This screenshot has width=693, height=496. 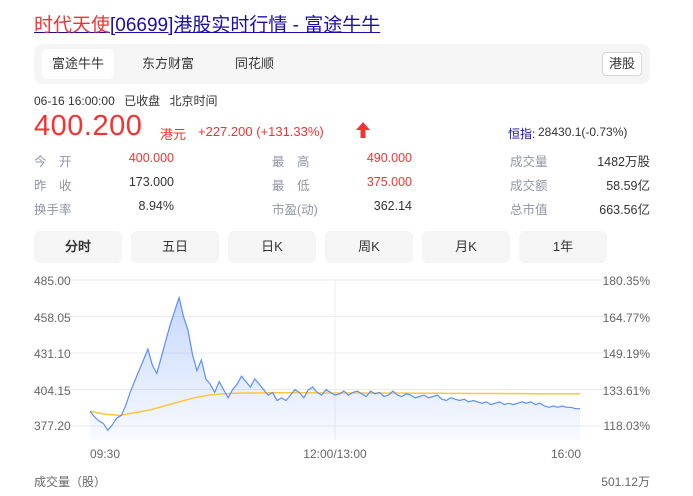 I want to click on market-status: 06-16 16:00:00 已收盘 北京时间, so click(x=128, y=100).